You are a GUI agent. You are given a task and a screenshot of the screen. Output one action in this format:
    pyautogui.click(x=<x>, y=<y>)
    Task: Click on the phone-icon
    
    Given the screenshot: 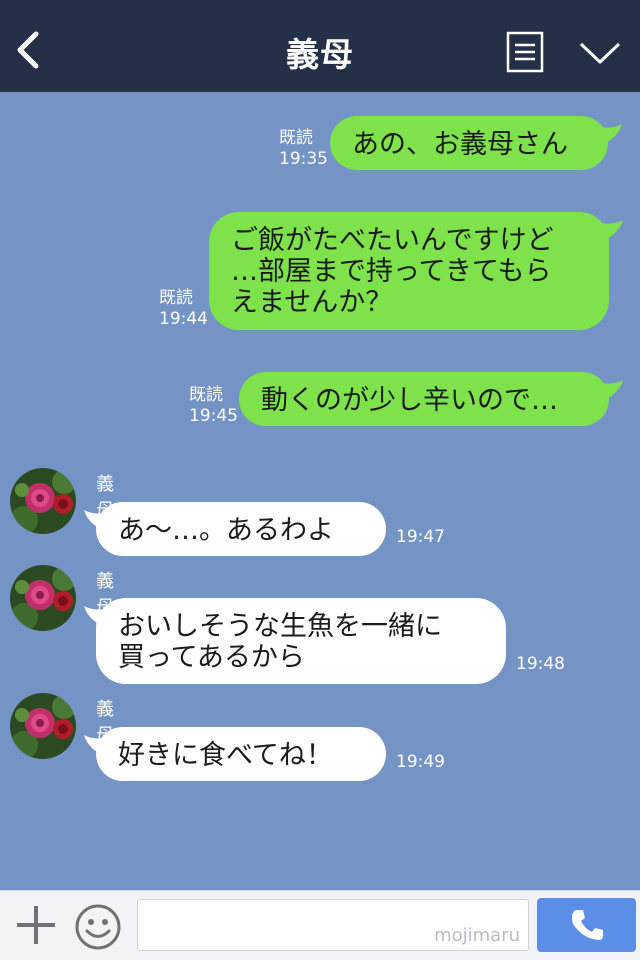 What is the action you would take?
    pyautogui.click(x=587, y=925)
    